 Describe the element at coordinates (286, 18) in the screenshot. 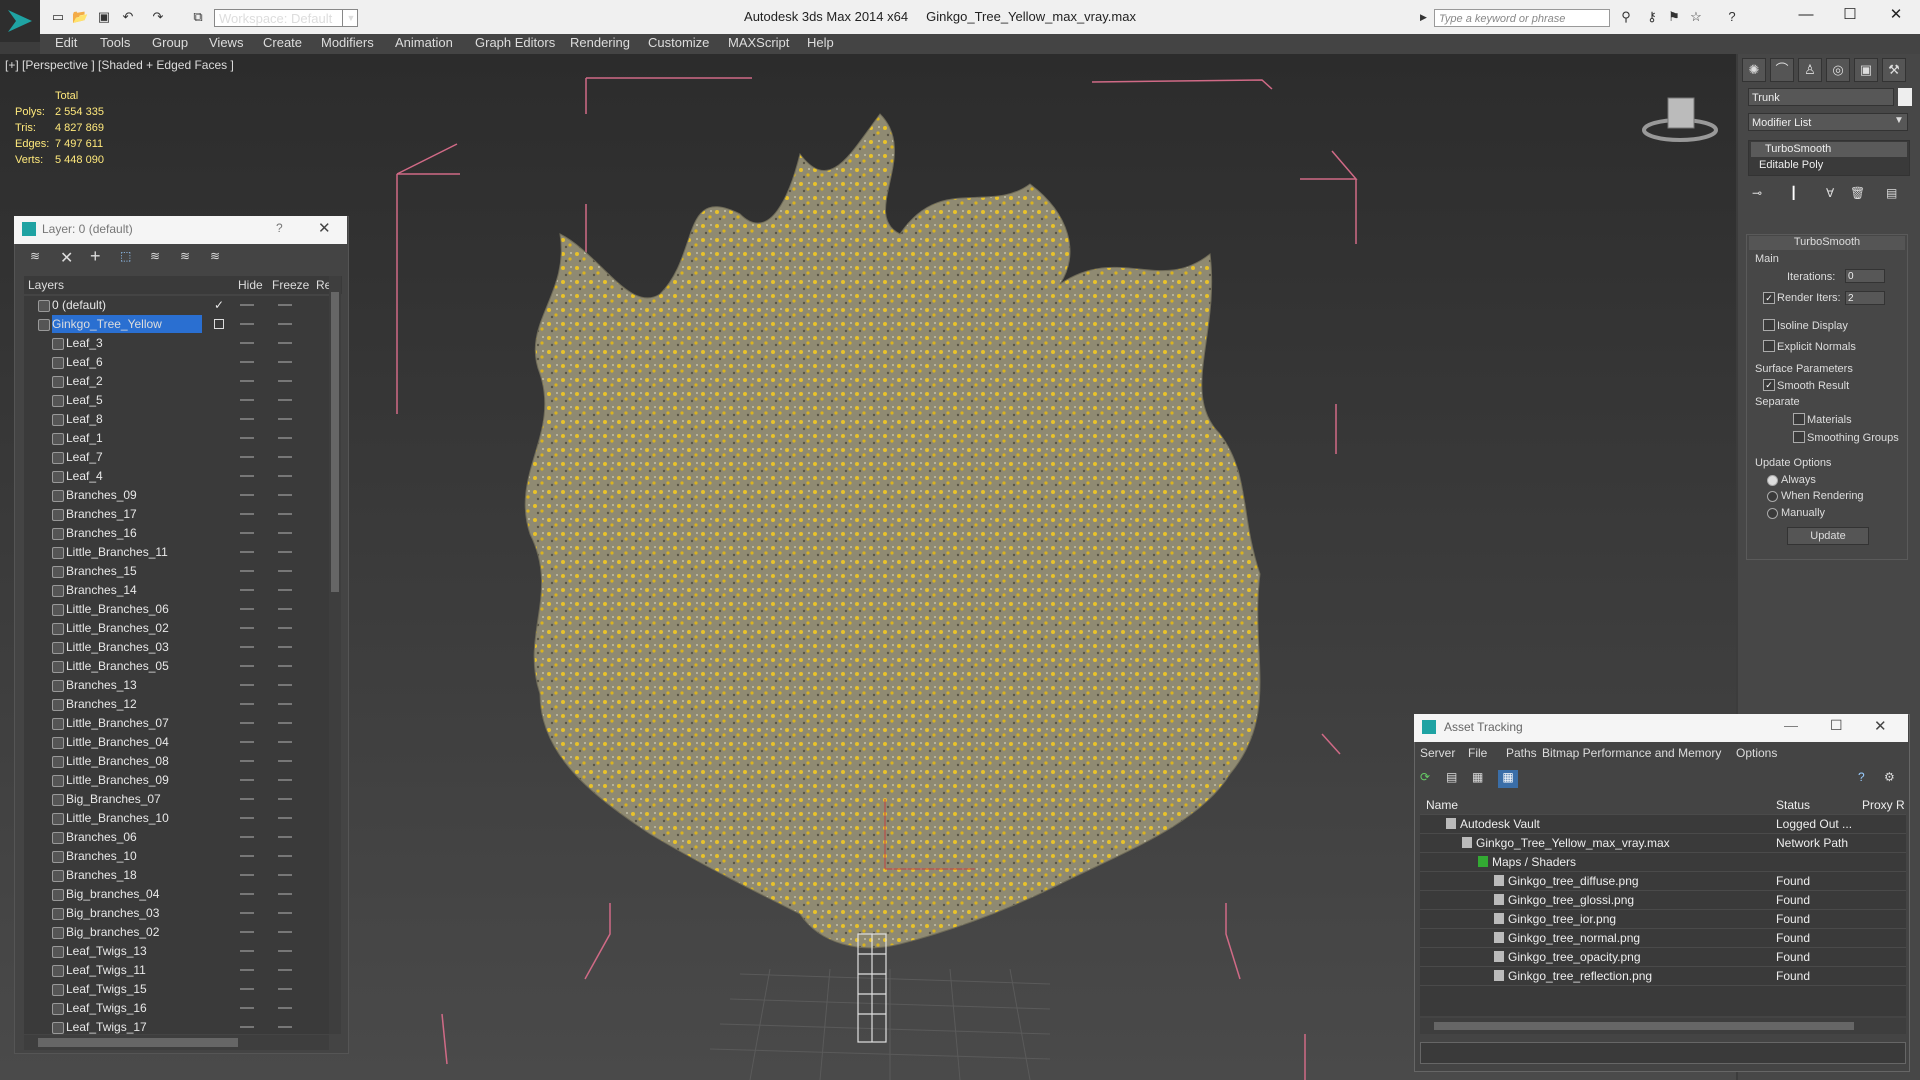

I see `workspace-dropdown: Workspace: Default` at that location.